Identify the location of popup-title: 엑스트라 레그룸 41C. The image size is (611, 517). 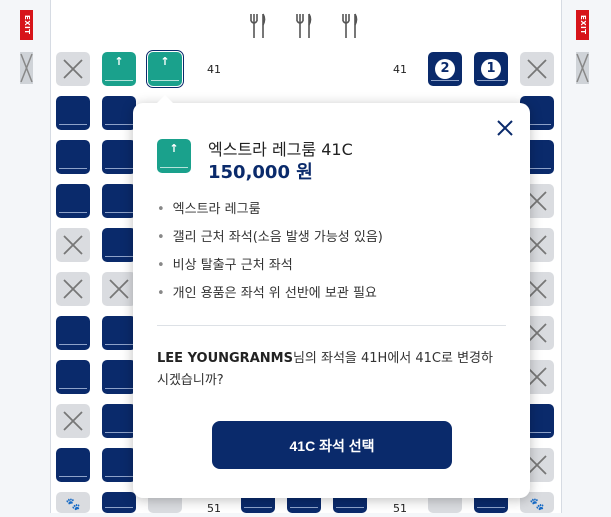
(280, 149).